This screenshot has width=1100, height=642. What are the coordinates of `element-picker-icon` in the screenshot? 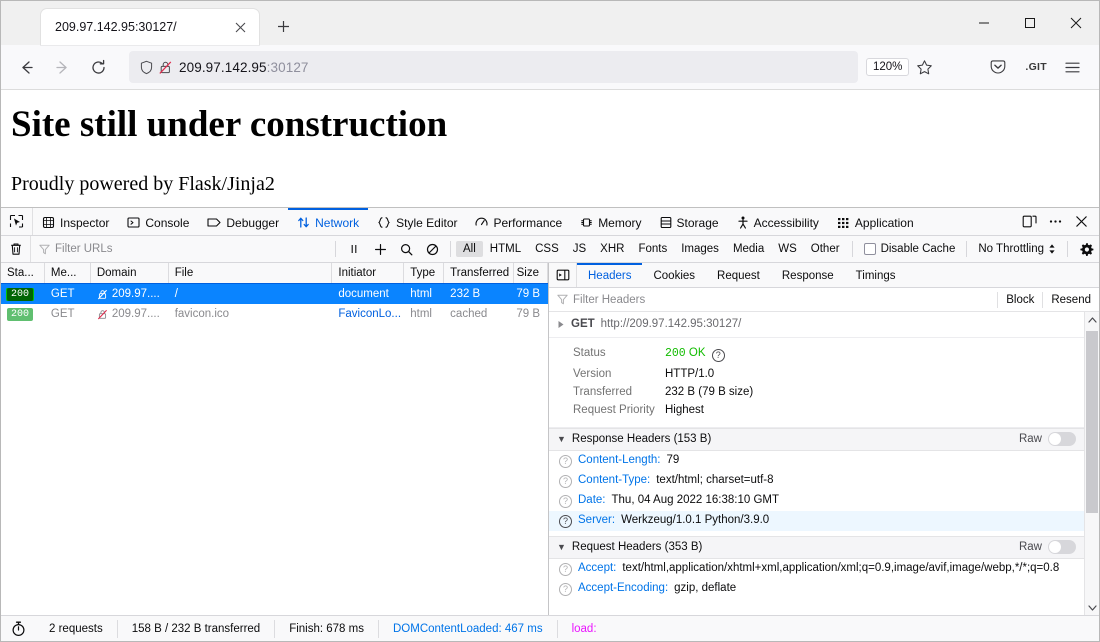 It's located at (17, 221).